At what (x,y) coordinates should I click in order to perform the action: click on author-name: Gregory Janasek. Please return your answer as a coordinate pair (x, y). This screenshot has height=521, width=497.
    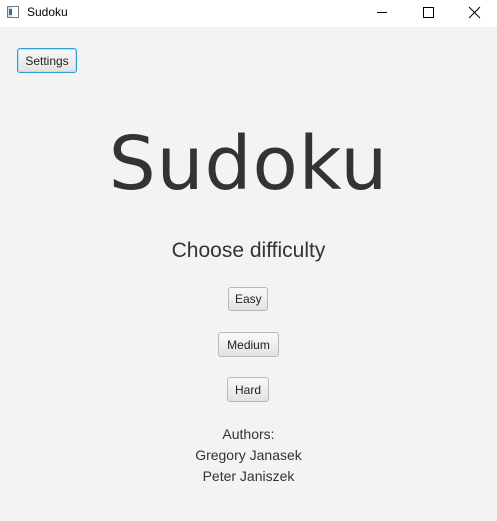
    Looking at the image, I should click on (248, 455).